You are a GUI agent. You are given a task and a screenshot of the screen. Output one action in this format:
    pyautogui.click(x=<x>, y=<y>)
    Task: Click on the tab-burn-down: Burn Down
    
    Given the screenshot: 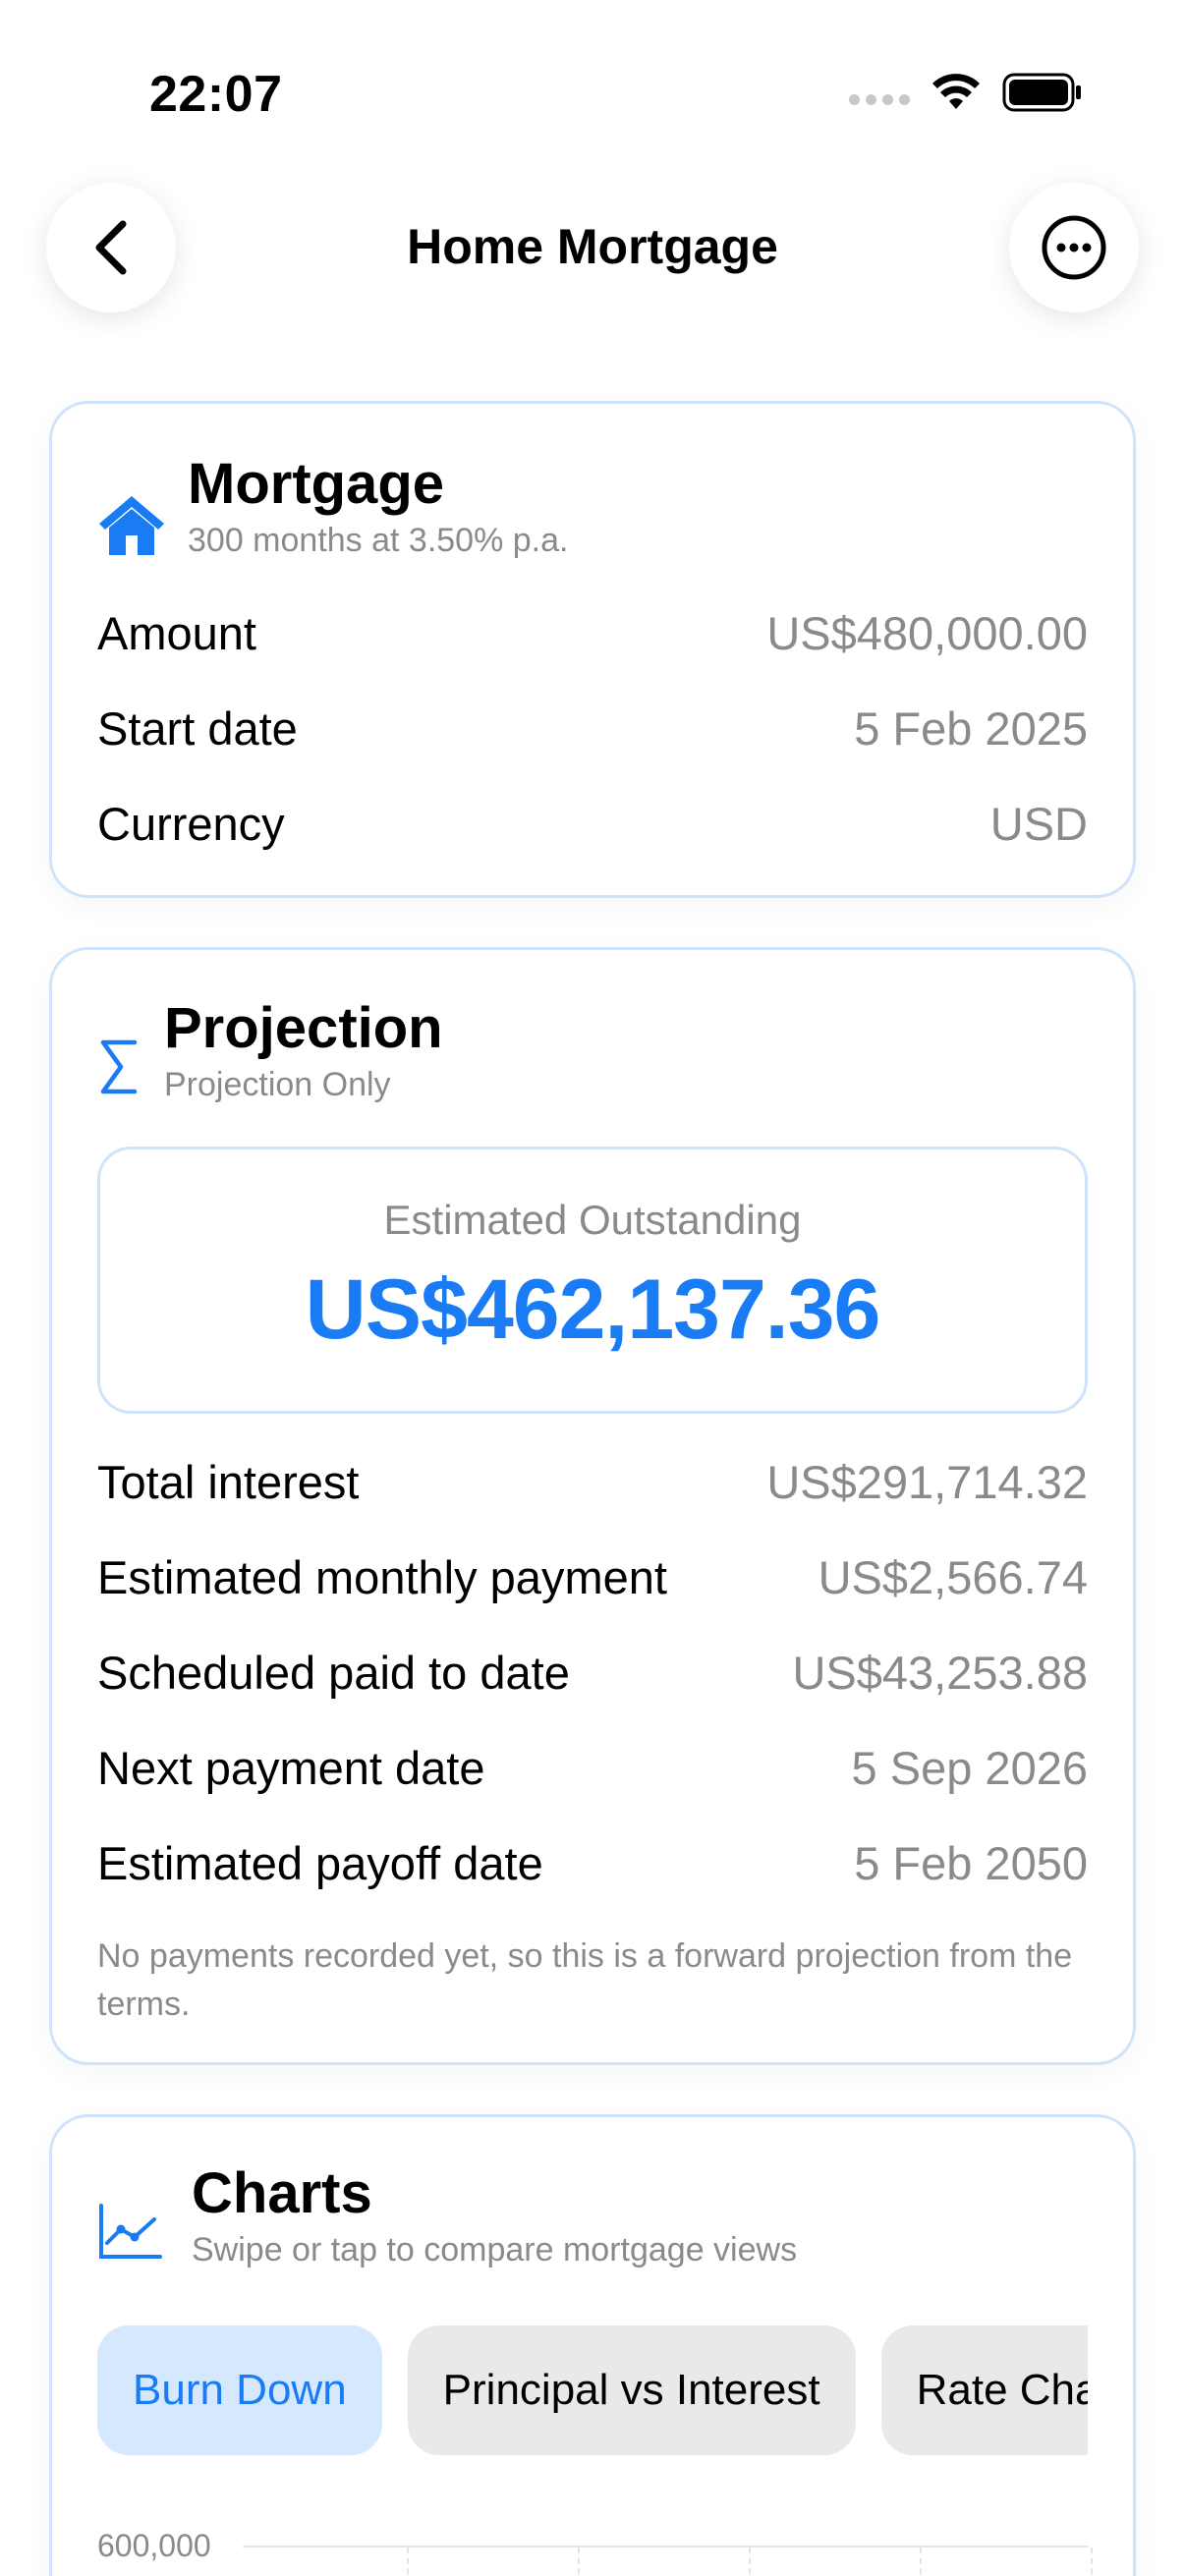 What is the action you would take?
    pyautogui.click(x=240, y=2390)
    